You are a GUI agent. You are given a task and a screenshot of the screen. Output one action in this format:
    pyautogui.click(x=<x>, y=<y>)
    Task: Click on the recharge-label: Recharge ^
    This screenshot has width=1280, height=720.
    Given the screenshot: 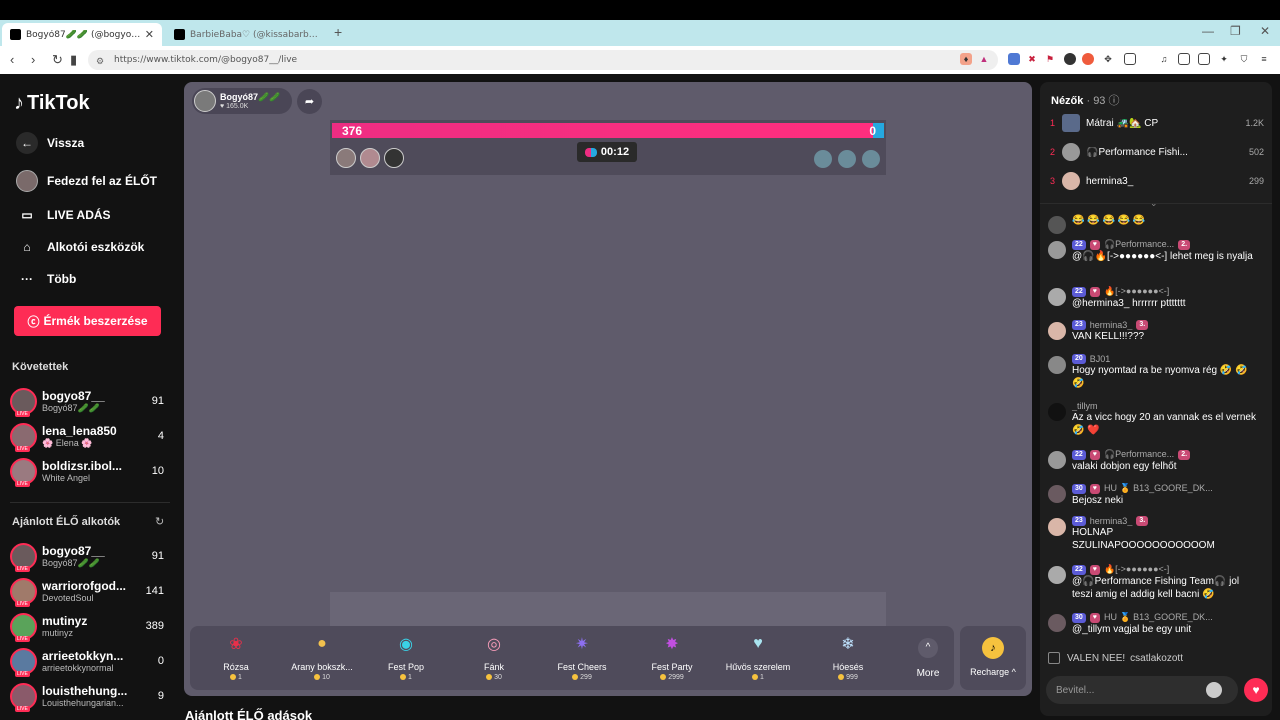 What is the action you would take?
    pyautogui.click(x=993, y=672)
    